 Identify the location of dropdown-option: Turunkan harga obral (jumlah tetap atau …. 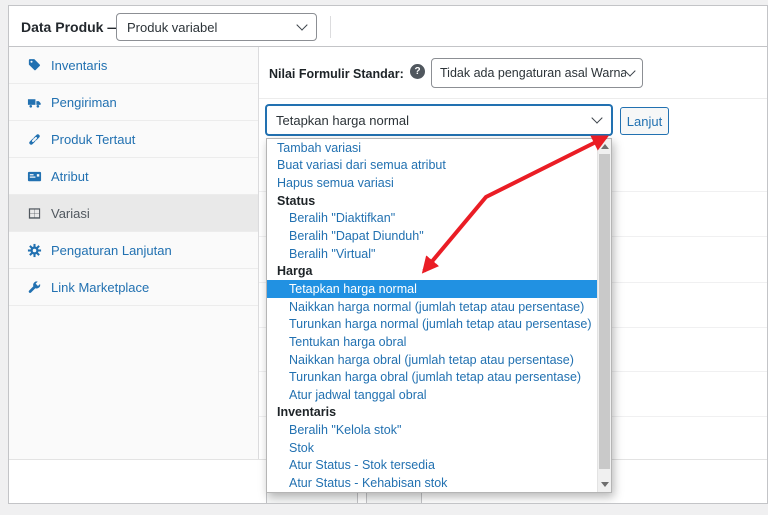
(432, 377).